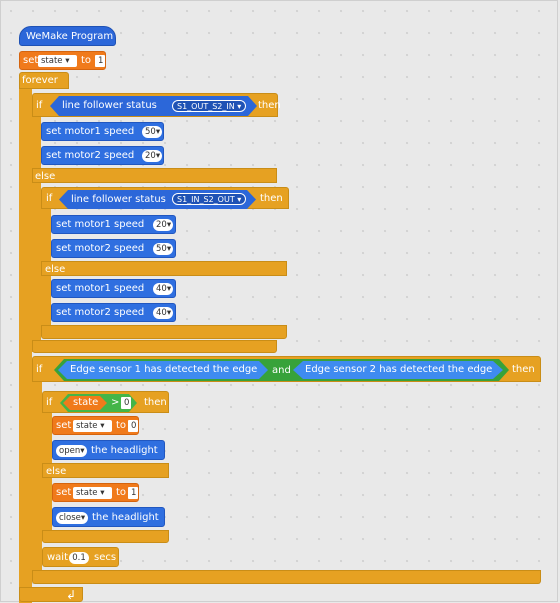  Describe the element at coordinates (164, 268) in the screenshot. I see `if2-else-bar: else` at that location.